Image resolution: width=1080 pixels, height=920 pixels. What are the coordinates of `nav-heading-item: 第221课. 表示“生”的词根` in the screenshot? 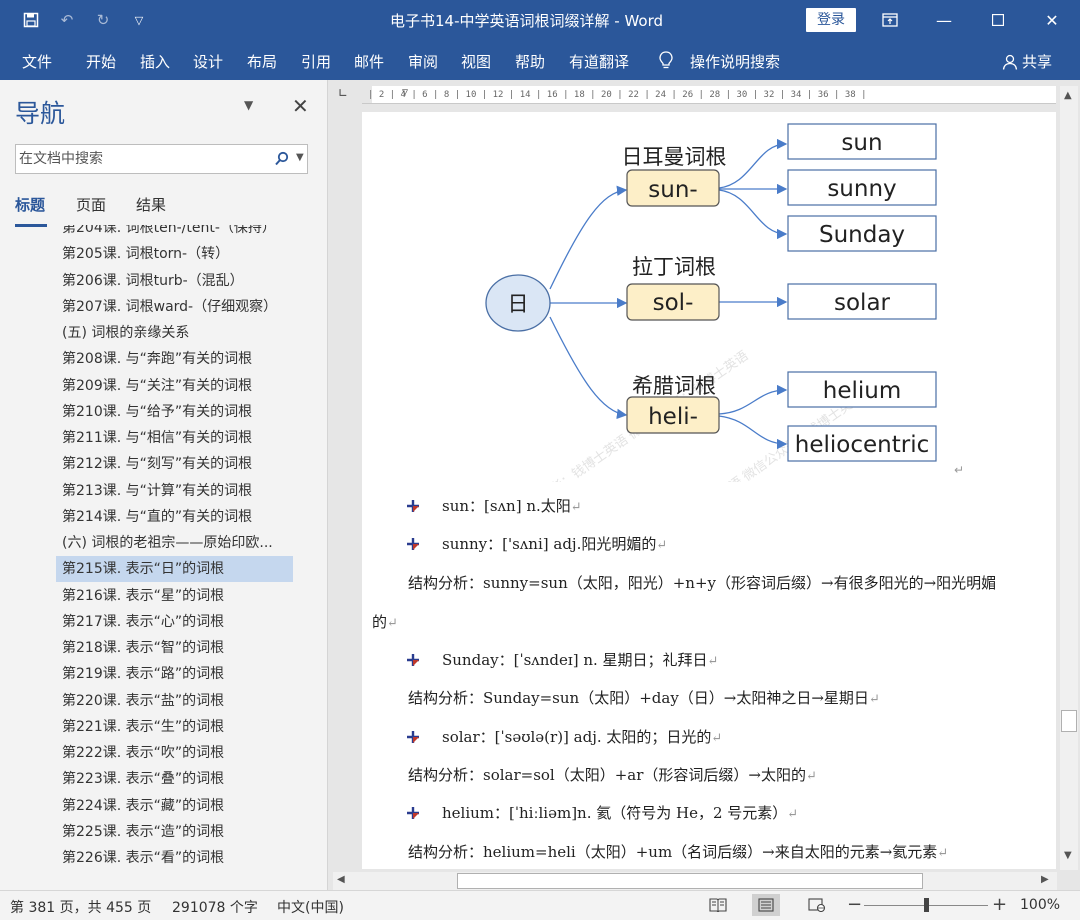 It's located at (174, 727).